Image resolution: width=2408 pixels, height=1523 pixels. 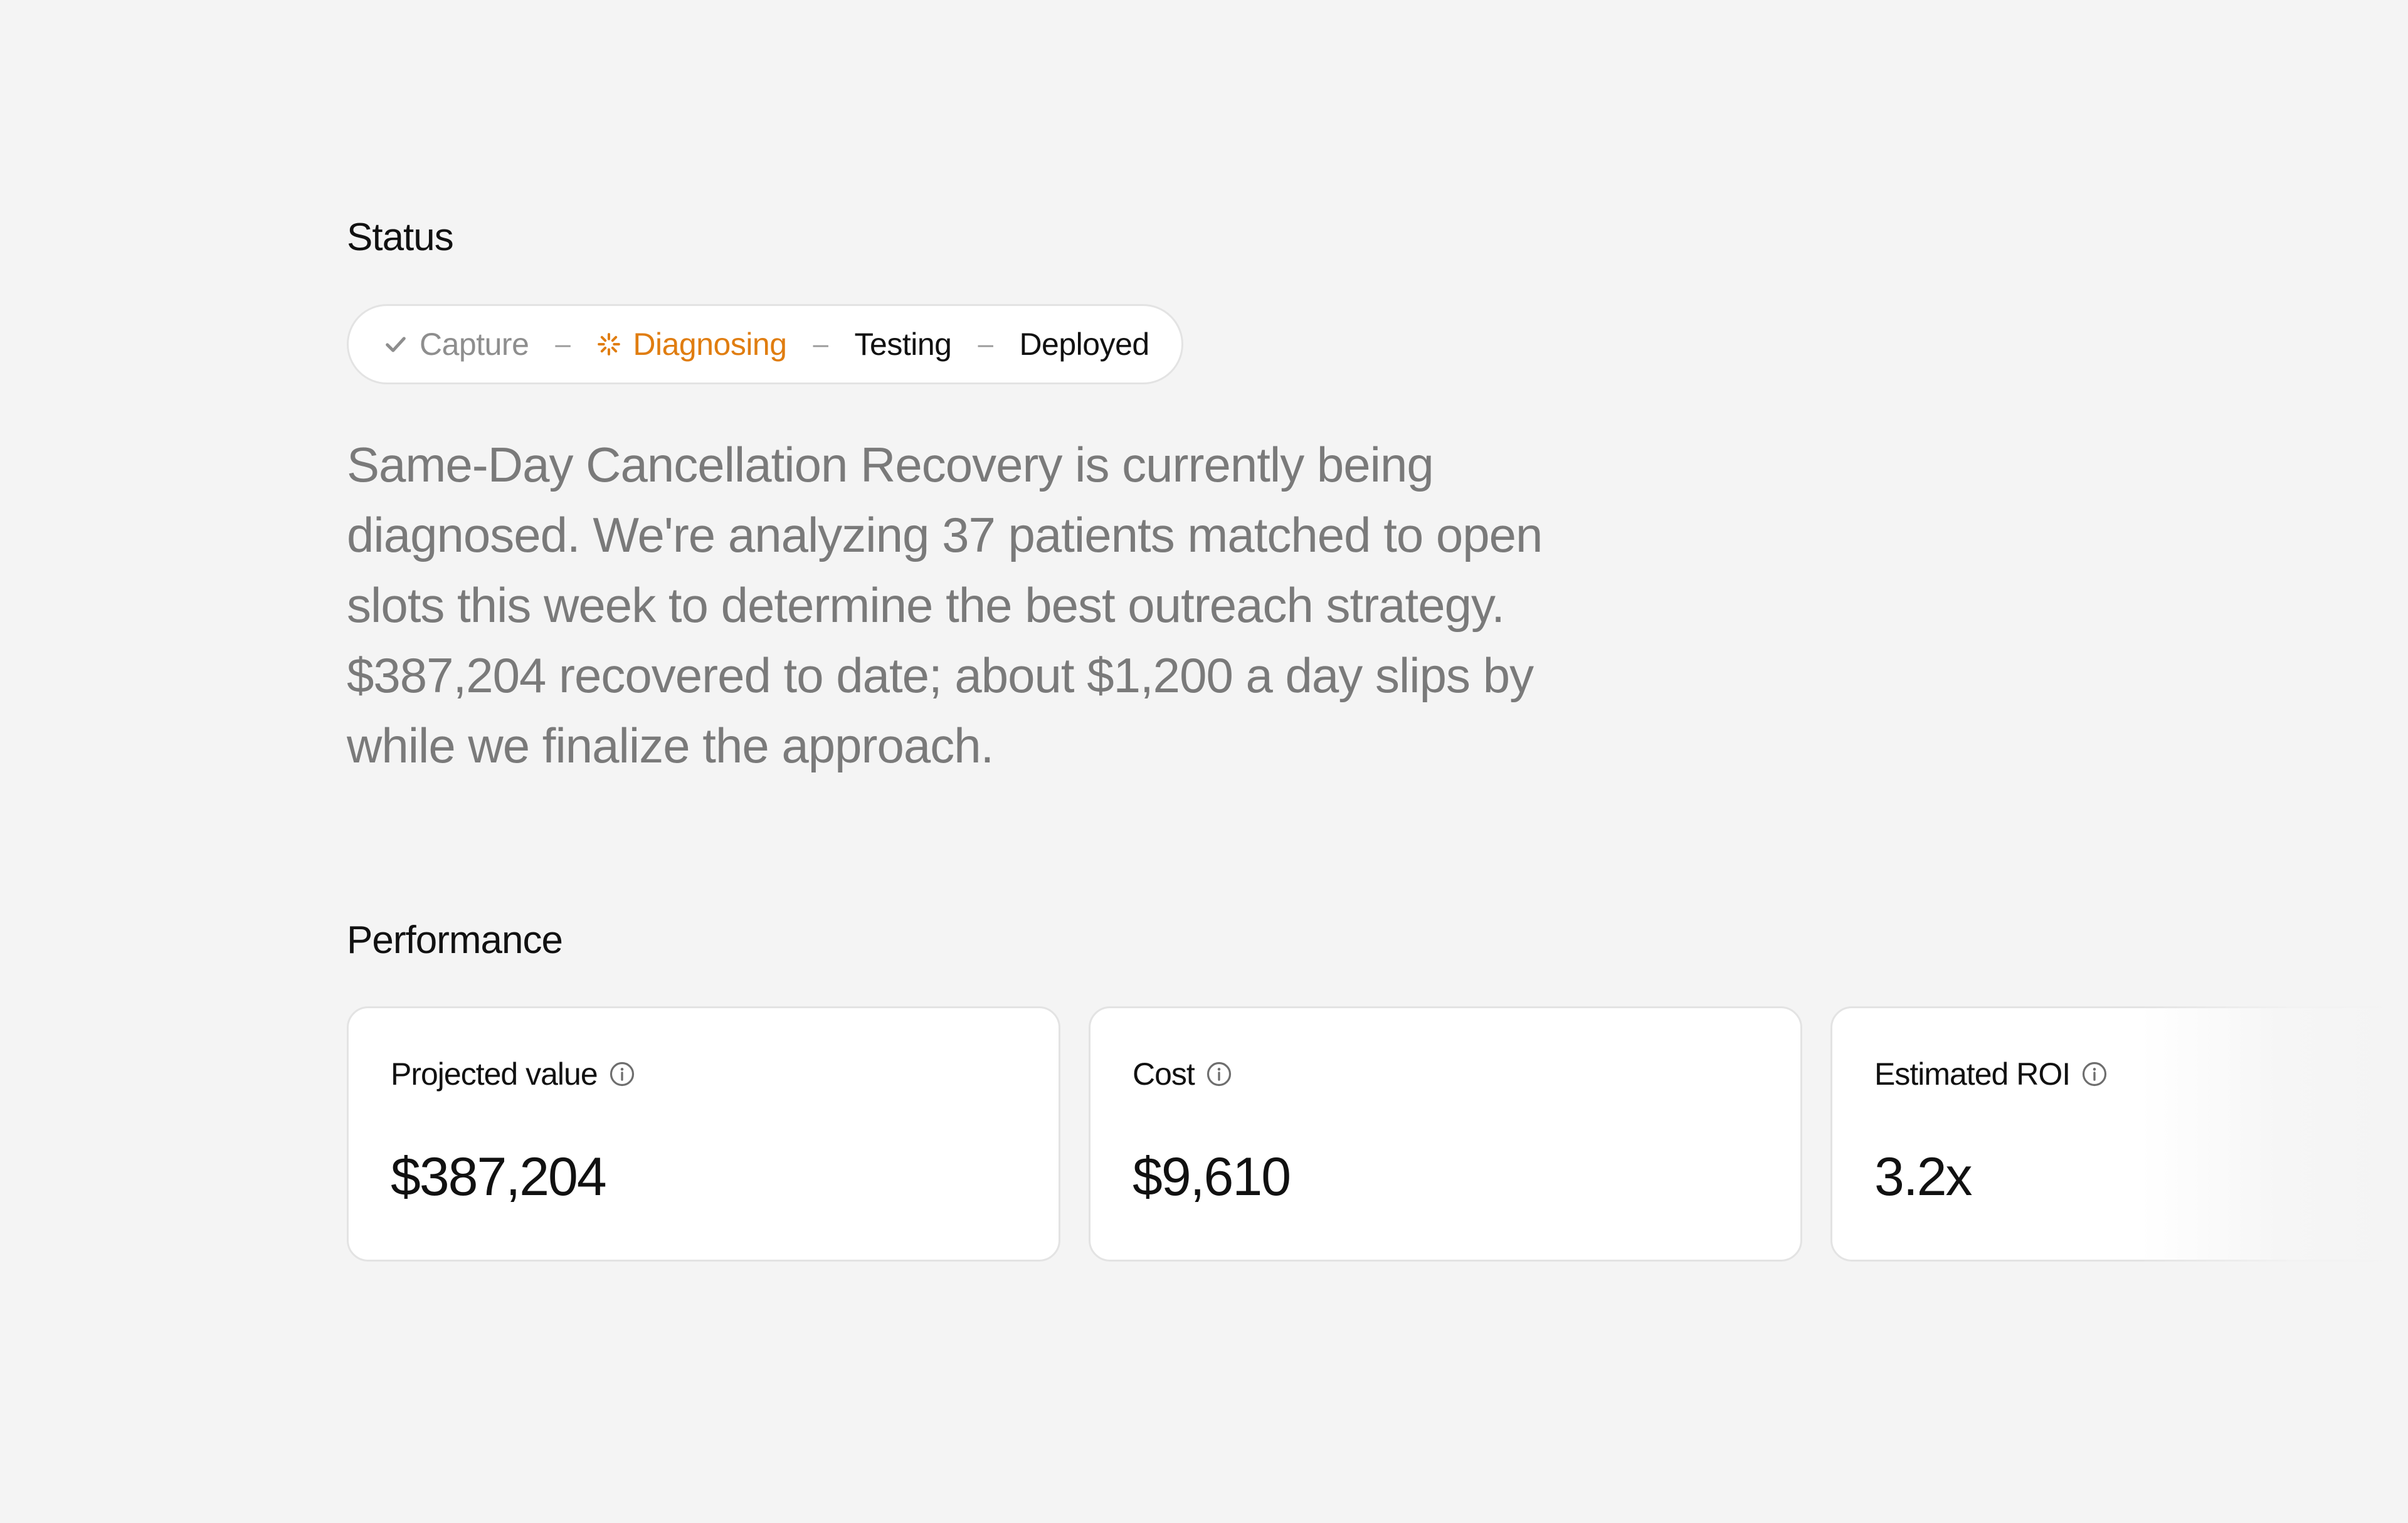 What do you see at coordinates (455, 940) in the screenshot?
I see `performance-heading: Performance` at bounding box center [455, 940].